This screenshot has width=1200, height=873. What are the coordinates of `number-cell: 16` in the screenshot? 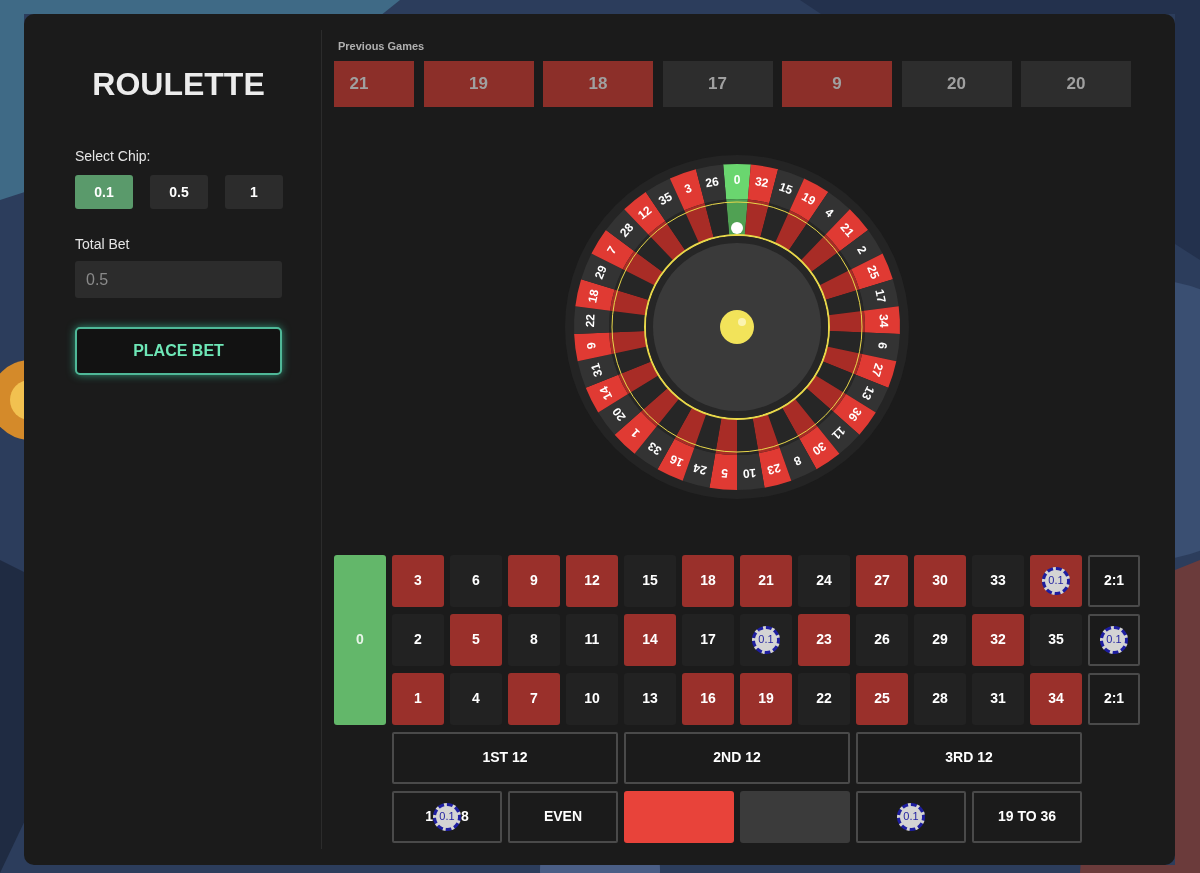 It's located at (708, 698).